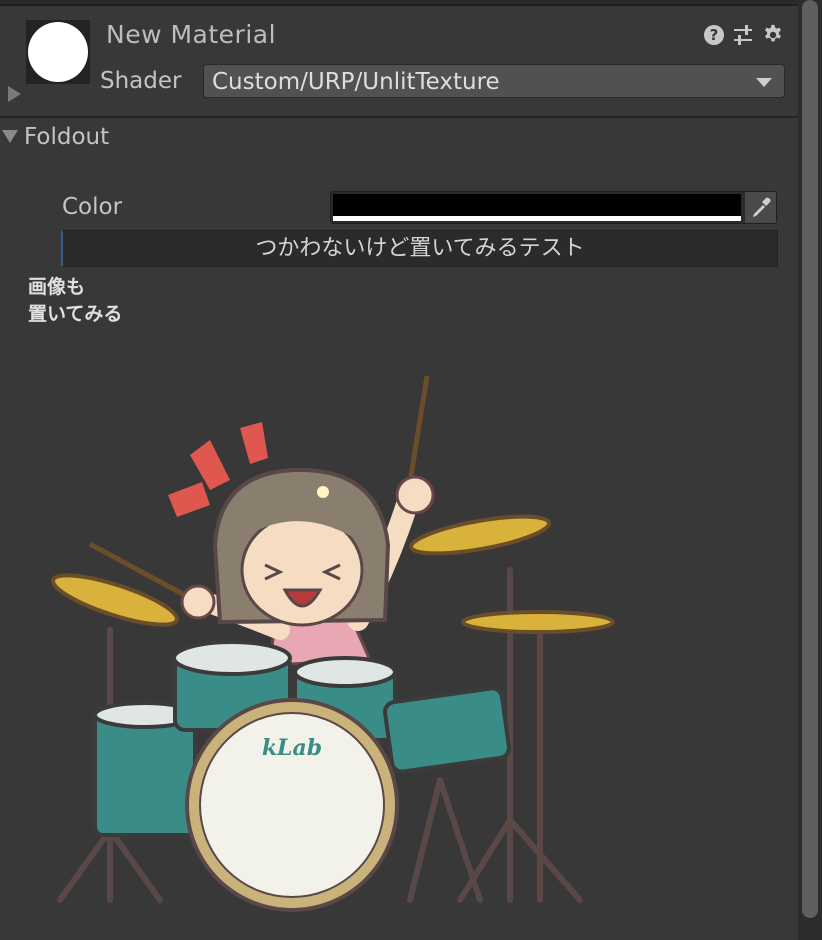 Image resolution: width=822 pixels, height=940 pixels. What do you see at coordinates (538, 622) in the screenshot?
I see `cymbal-right` at bounding box center [538, 622].